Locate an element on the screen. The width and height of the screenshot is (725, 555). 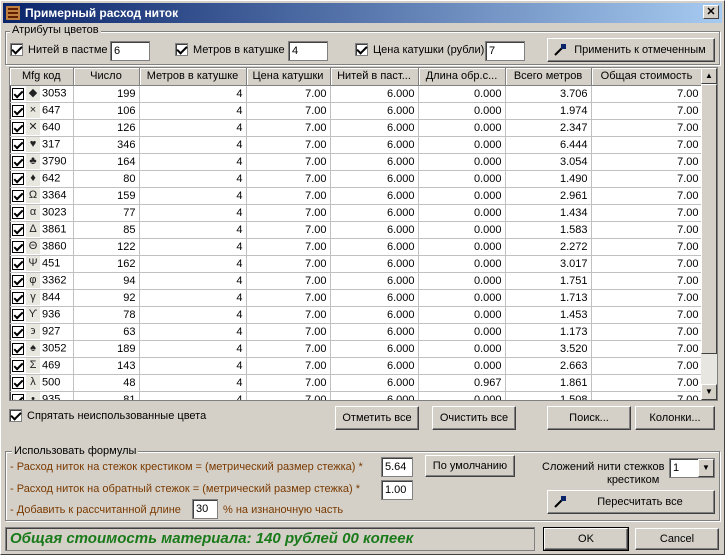
column-header: Общая стоимость is located at coordinates (647, 77).